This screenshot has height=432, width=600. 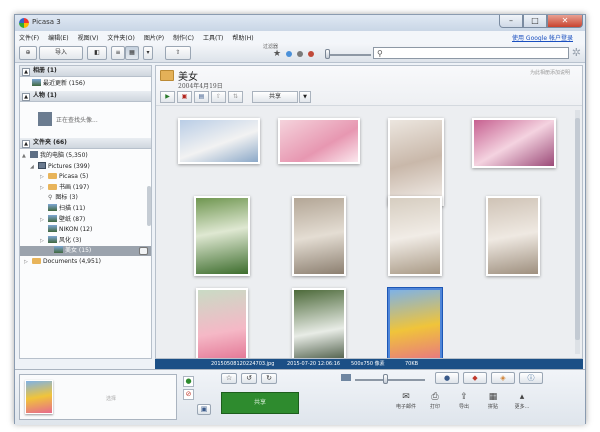 What do you see at coordinates (85, 198) in the screenshot?
I see `sidebar-item-folder: ⚲ 图标 (3)` at bounding box center [85, 198].